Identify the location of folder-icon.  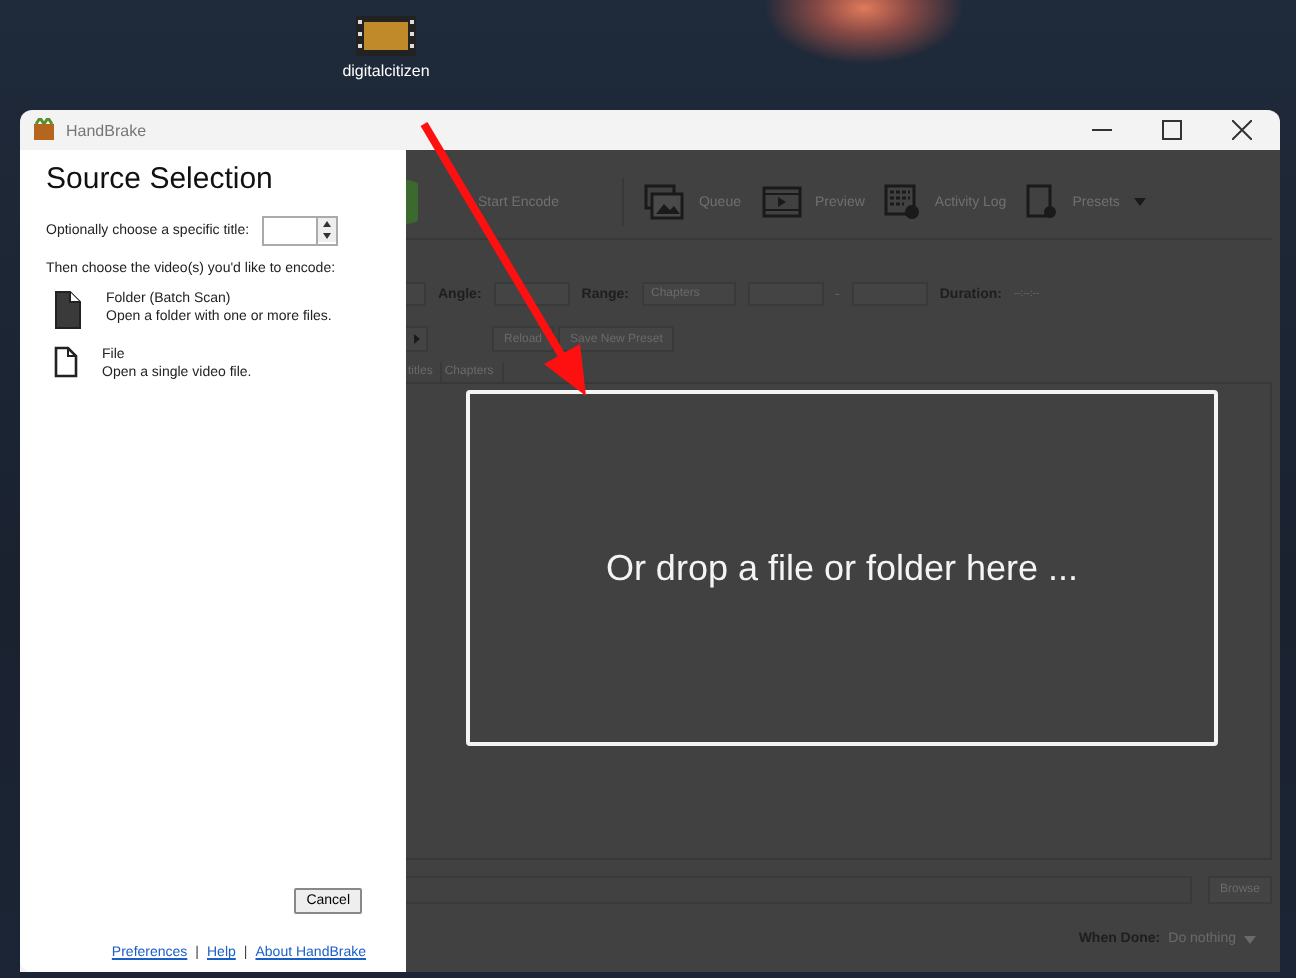
(68, 310).